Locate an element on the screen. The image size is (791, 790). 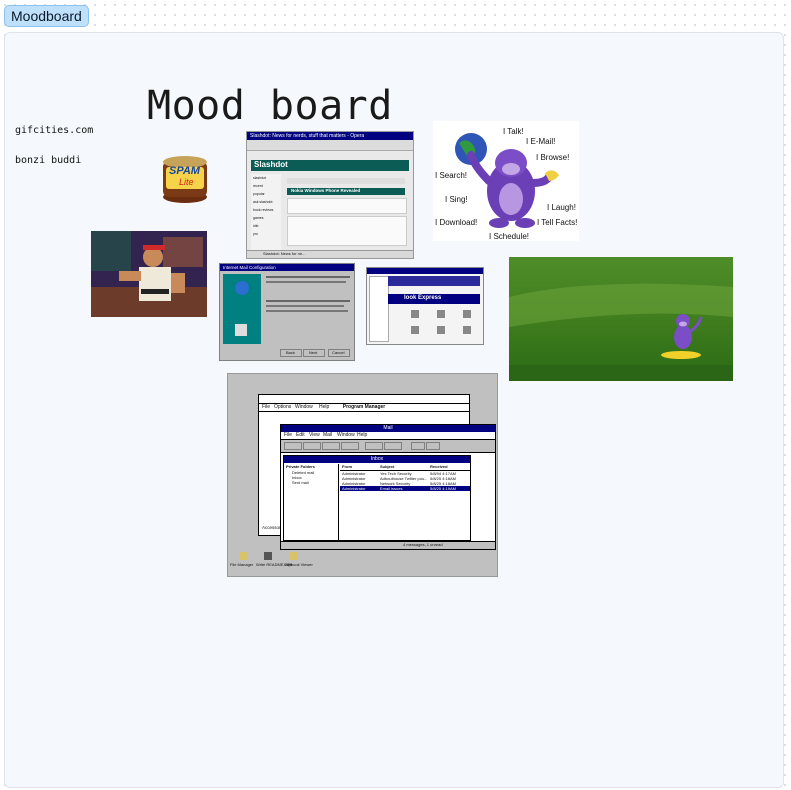
folders-header: Private Folders is located at coordinates (300, 466).